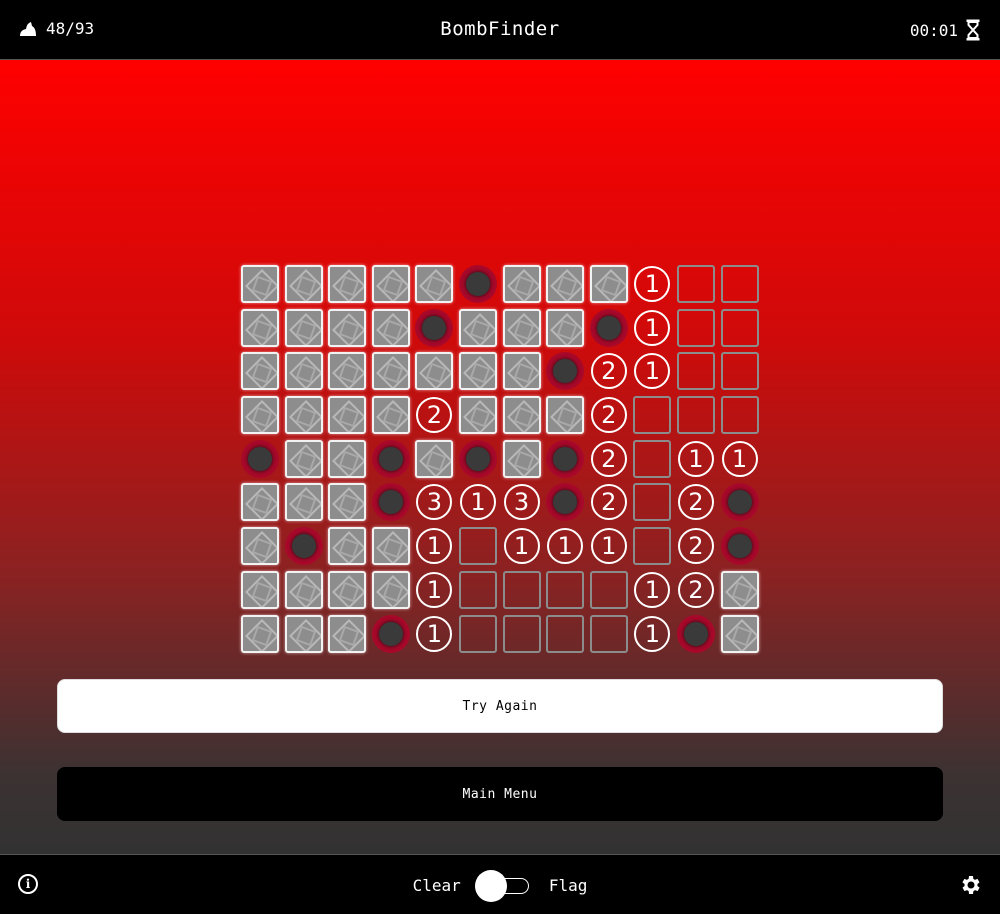 The height and width of the screenshot is (914, 1000). What do you see at coordinates (500, 706) in the screenshot?
I see `try-again-button: Try Again` at bounding box center [500, 706].